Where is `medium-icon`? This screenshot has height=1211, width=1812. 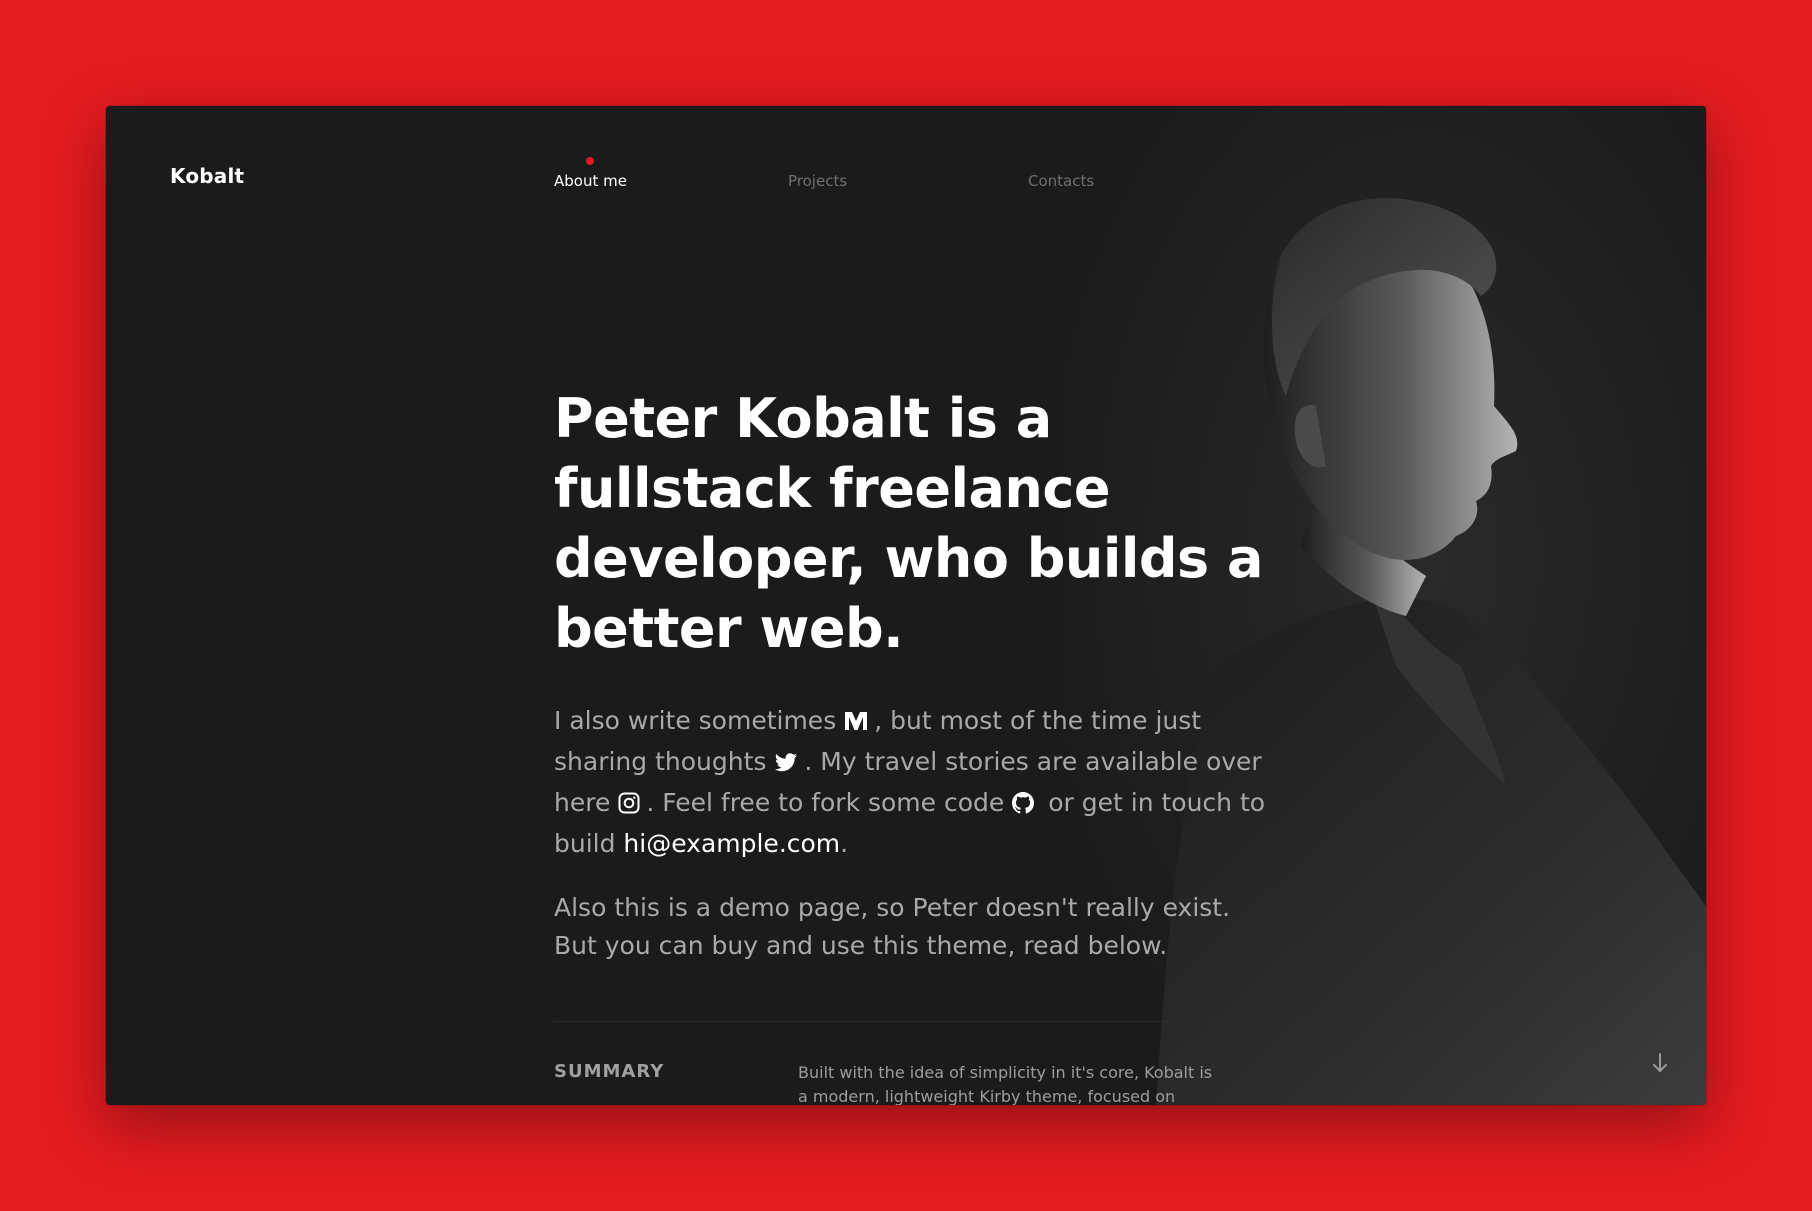
medium-icon is located at coordinates (856, 724).